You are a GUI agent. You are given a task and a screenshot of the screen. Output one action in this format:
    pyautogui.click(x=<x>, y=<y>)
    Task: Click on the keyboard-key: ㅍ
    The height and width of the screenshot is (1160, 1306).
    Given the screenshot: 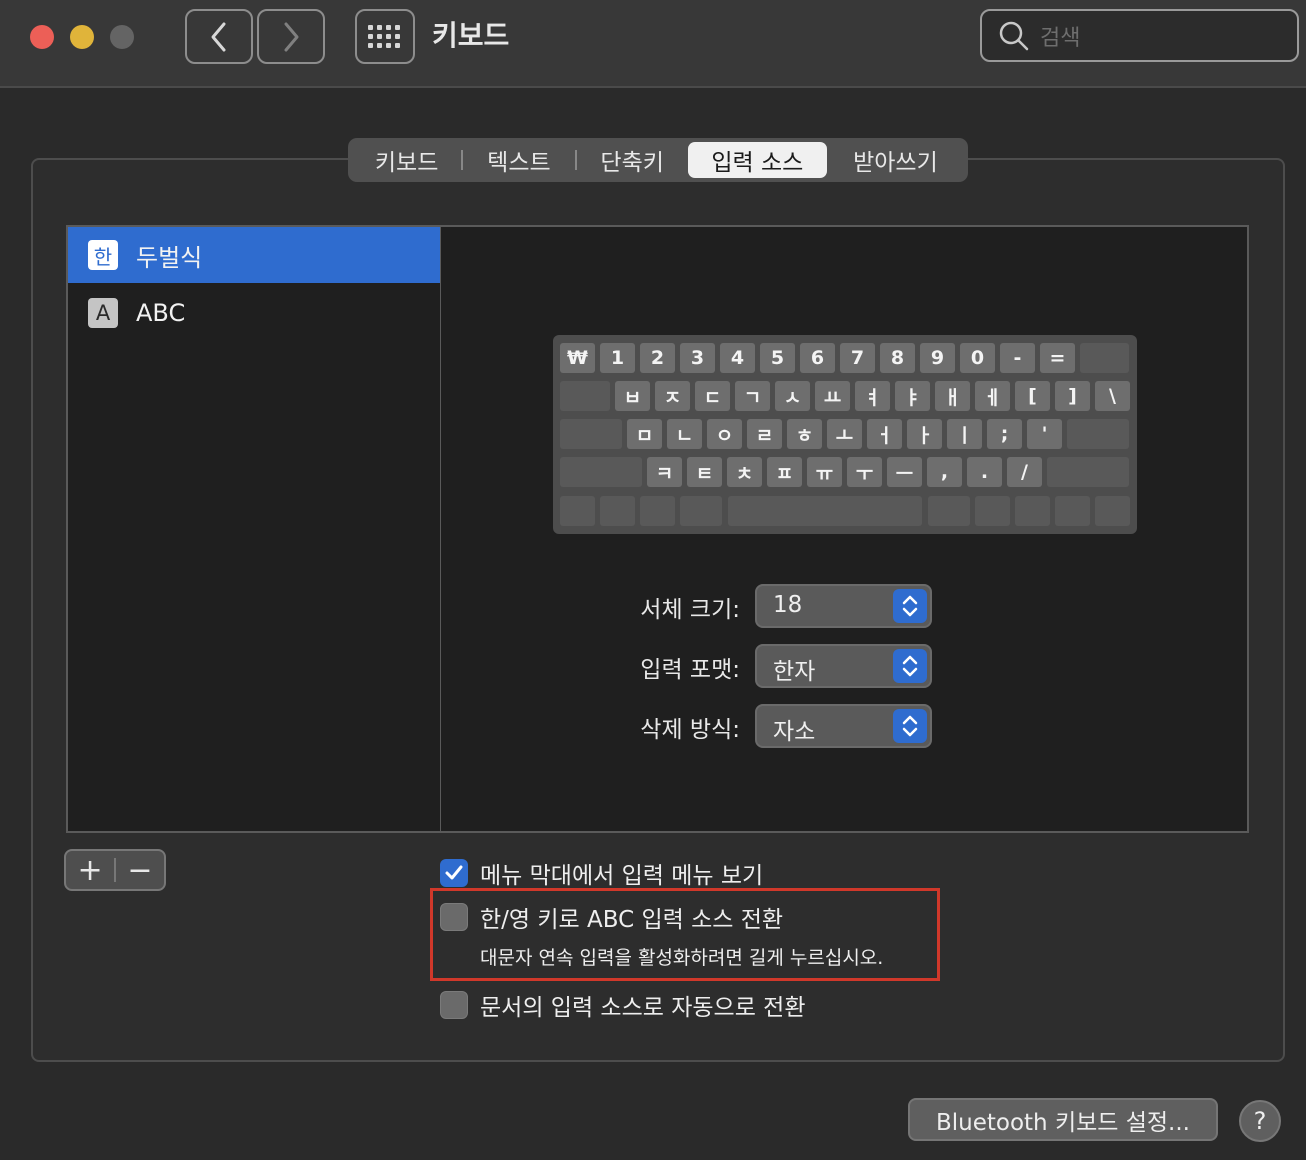 What is the action you would take?
    pyautogui.click(x=784, y=472)
    